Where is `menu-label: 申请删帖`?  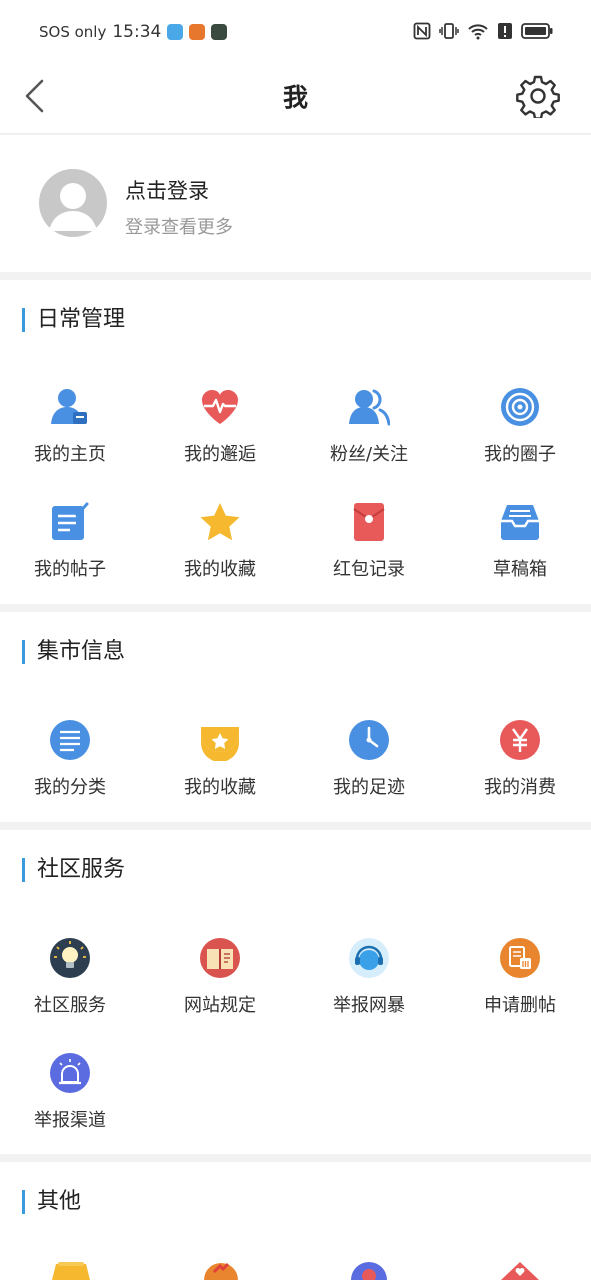 menu-label: 申请删帖 is located at coordinates (520, 1005).